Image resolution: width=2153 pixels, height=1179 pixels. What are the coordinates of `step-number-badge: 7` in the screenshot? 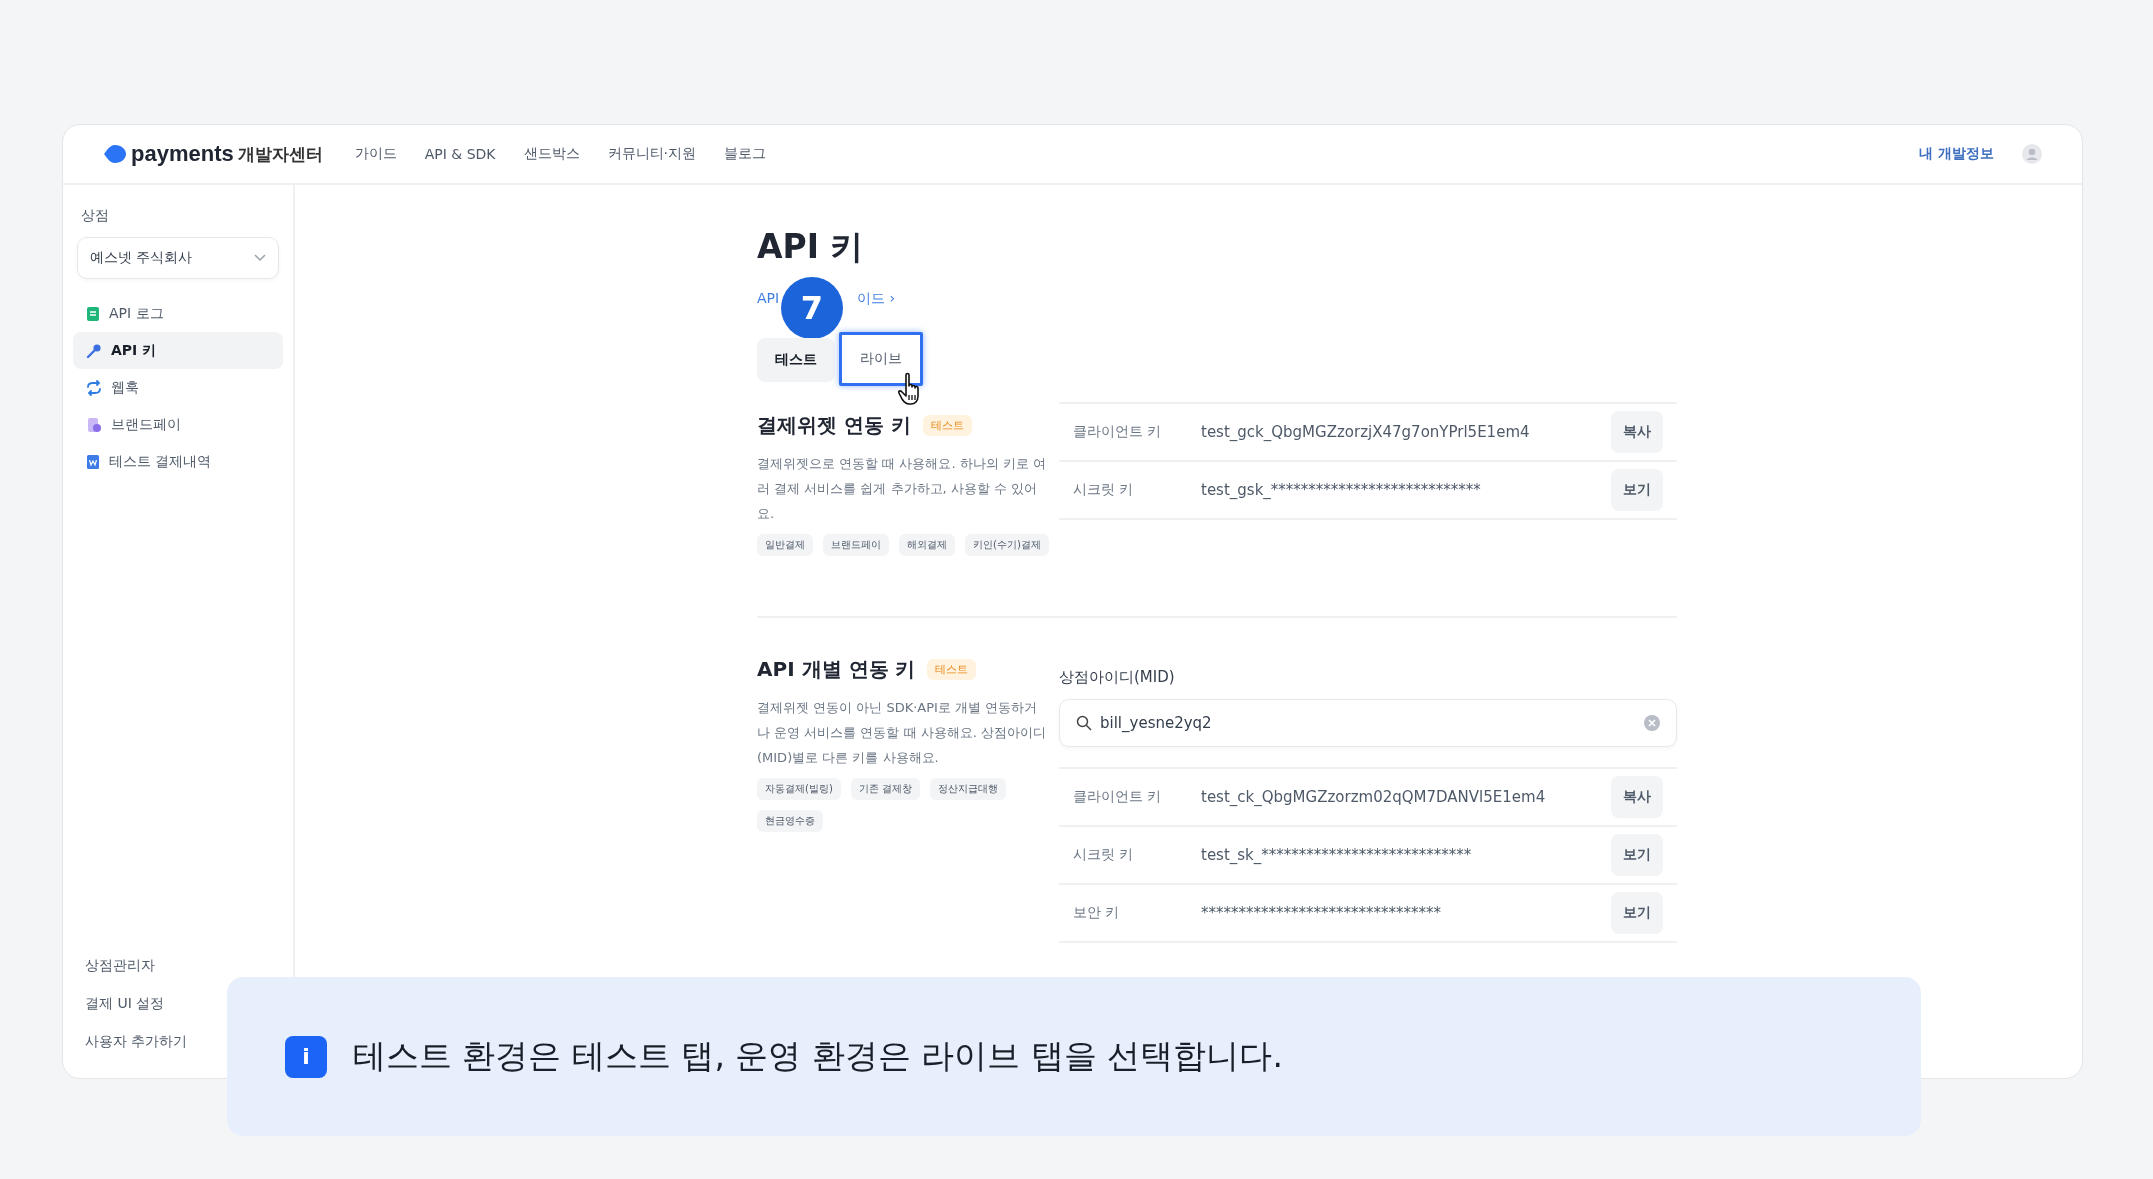 It's located at (812, 308).